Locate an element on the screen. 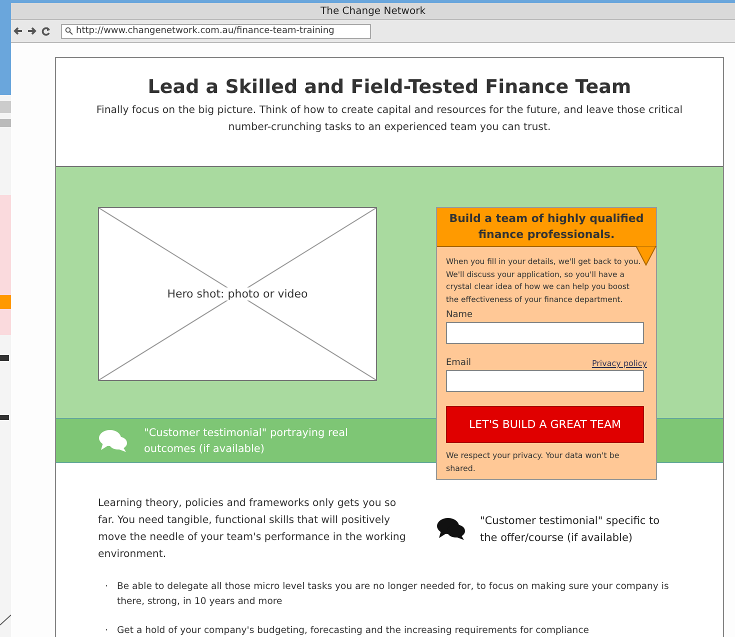  testimonial-text: "Customer testimonial" portraying real outcomes (if available) is located at coordinates (246, 441).